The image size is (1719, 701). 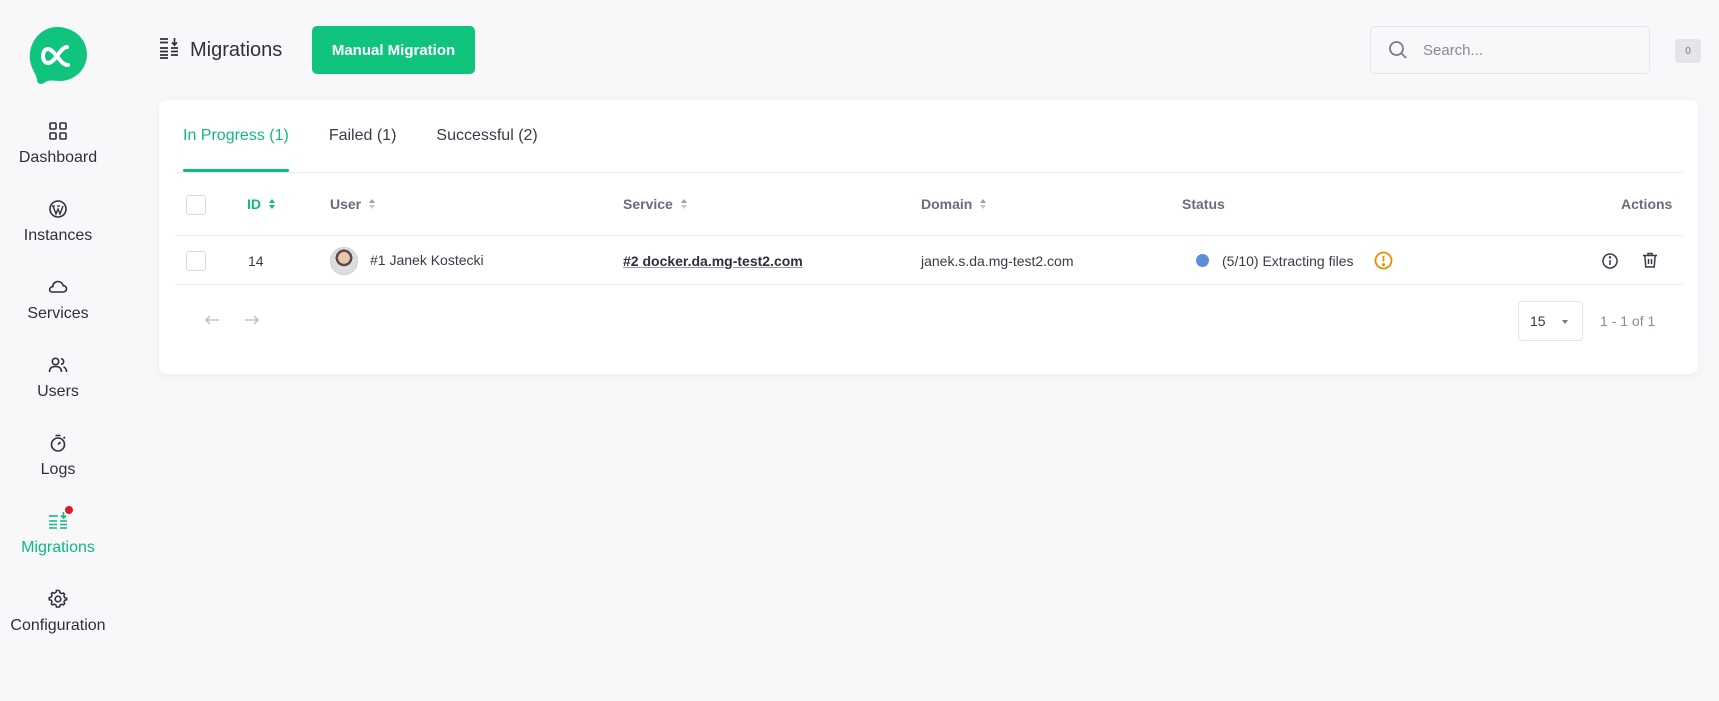 I want to click on sidebar-item-instances: Instances, so click(x=58, y=233).